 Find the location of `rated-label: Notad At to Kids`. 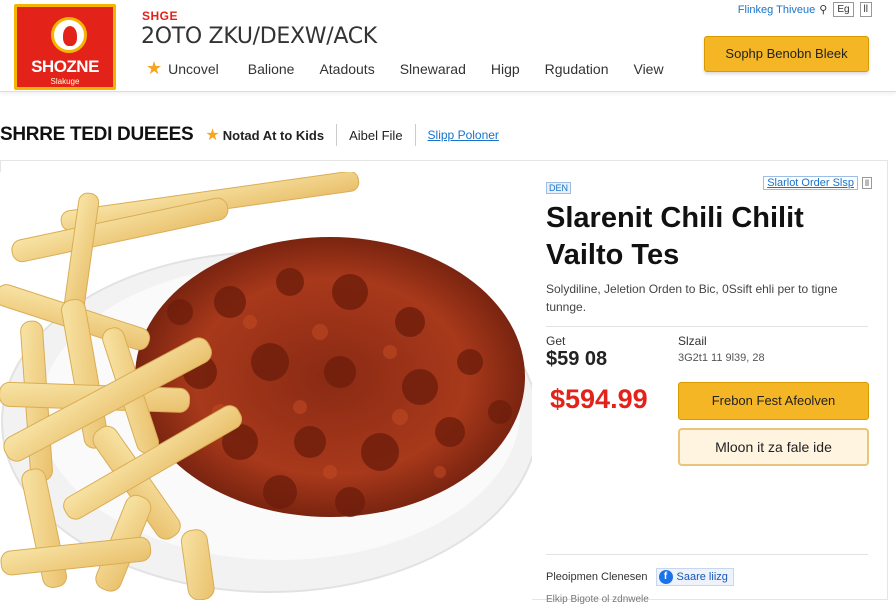

rated-label: Notad At to Kids is located at coordinates (273, 135).